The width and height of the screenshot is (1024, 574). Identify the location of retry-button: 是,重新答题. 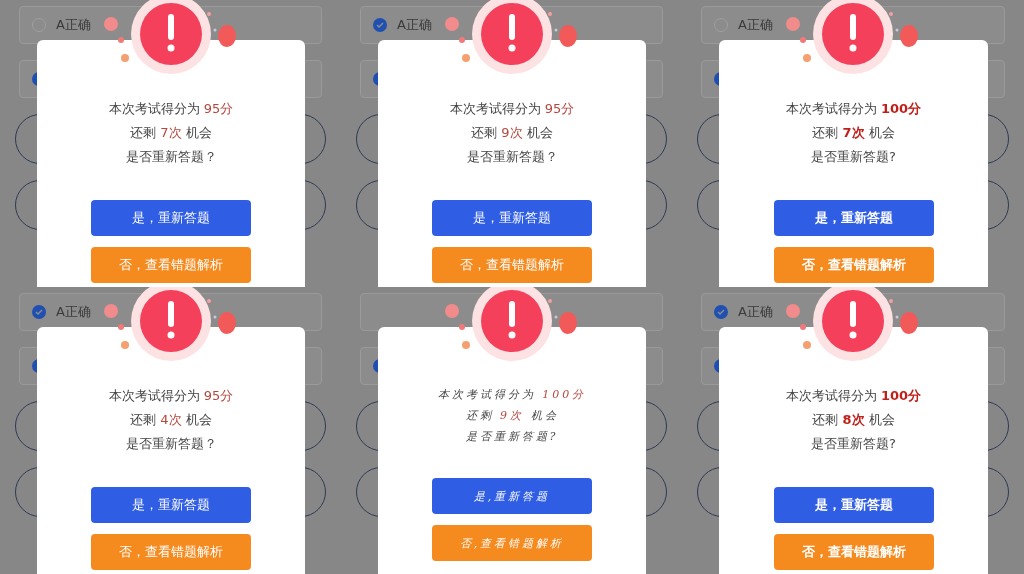
(512, 496).